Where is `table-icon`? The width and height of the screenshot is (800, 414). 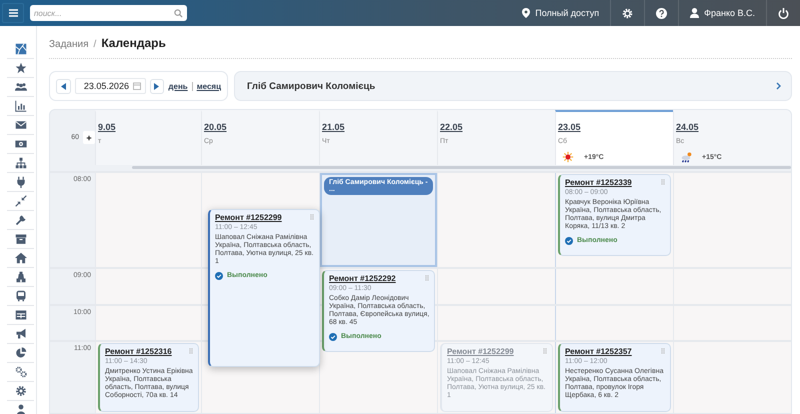
table-icon is located at coordinates (20, 315).